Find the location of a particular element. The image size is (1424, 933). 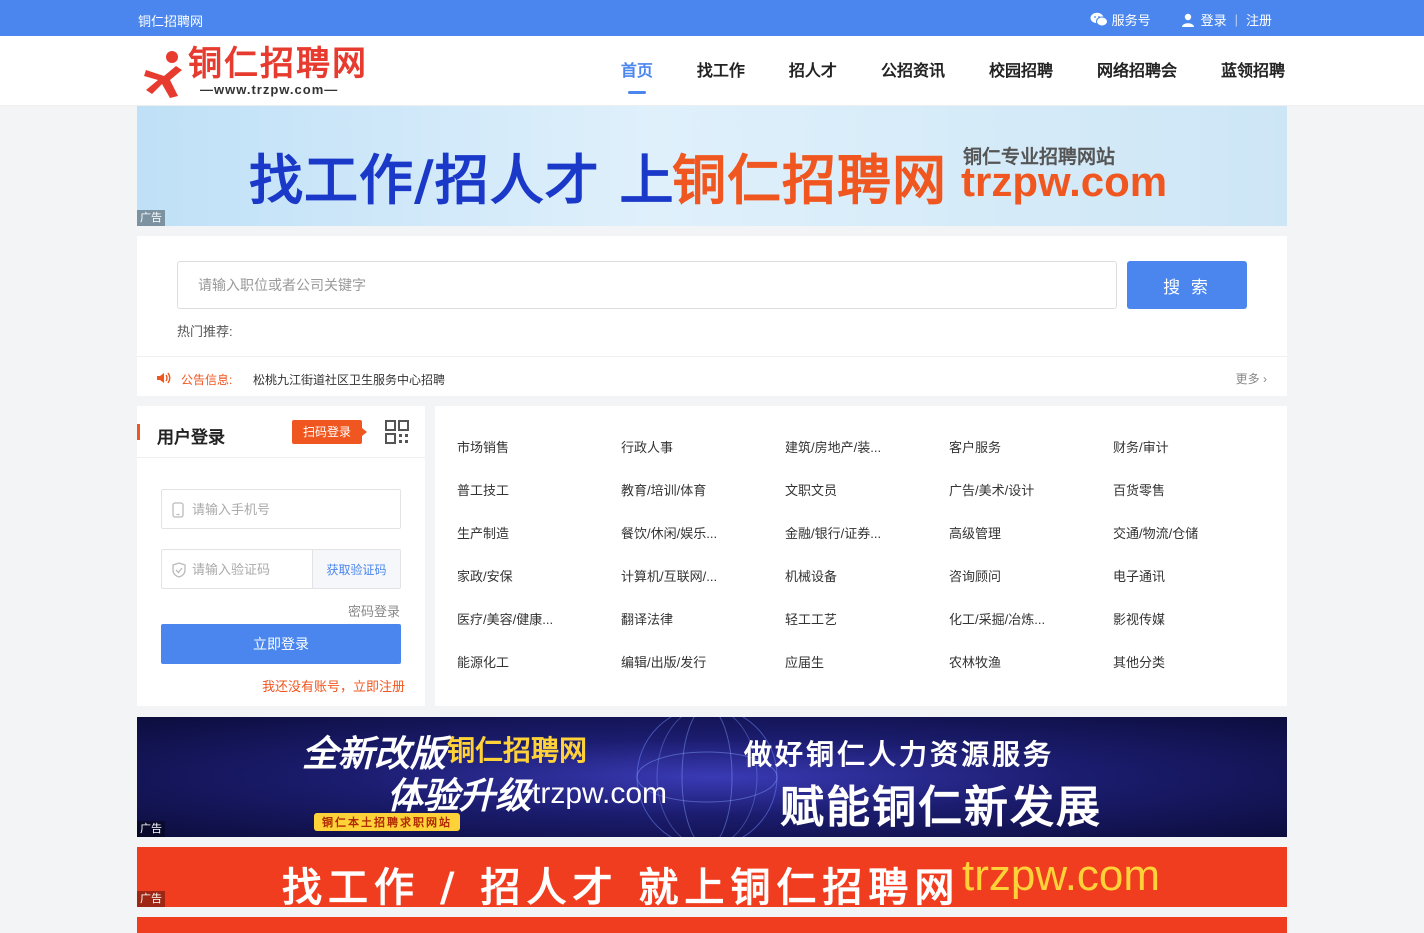

top-site-name: 铜仁招聘网 is located at coordinates (171, 21).